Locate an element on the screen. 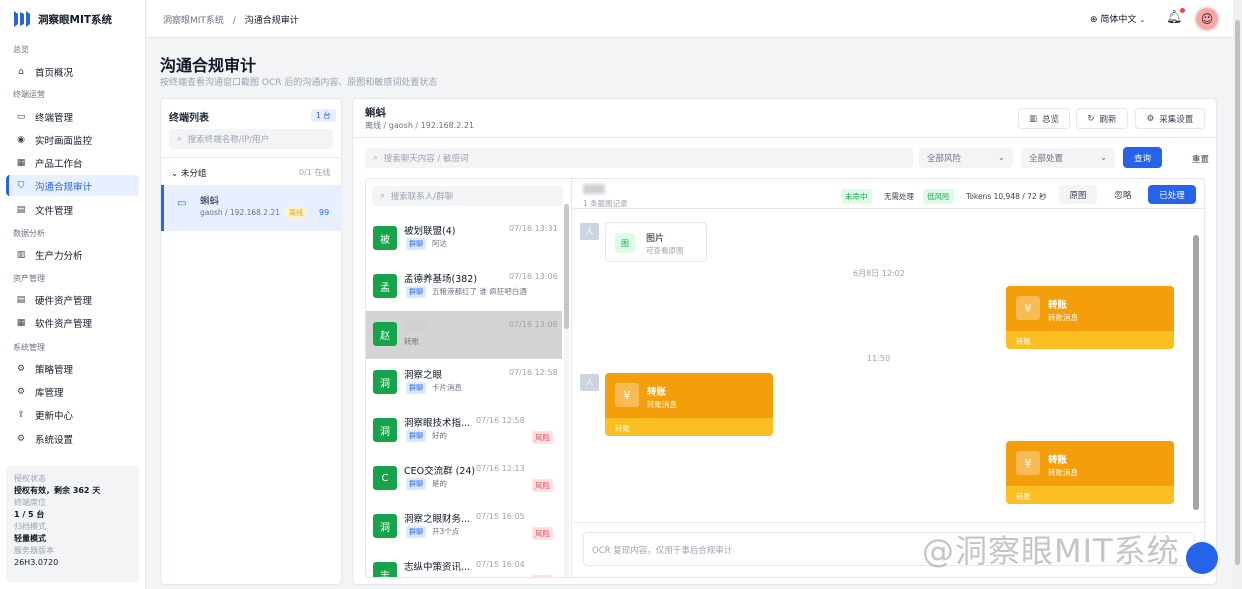 The height and width of the screenshot is (589, 1242). ignore-button: 忽略 is located at coordinates (1123, 194).